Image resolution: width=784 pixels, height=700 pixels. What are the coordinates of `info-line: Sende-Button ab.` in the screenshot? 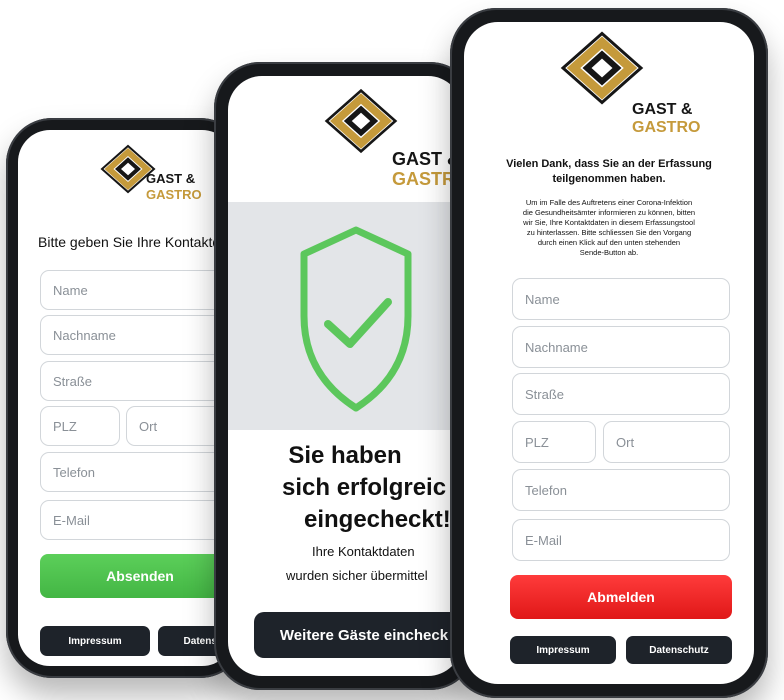 It's located at (609, 252).